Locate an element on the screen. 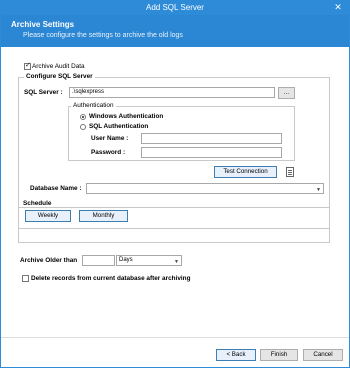 The height and width of the screenshot is (368, 350). database-name-label: Database Name : is located at coordinates (56, 188).